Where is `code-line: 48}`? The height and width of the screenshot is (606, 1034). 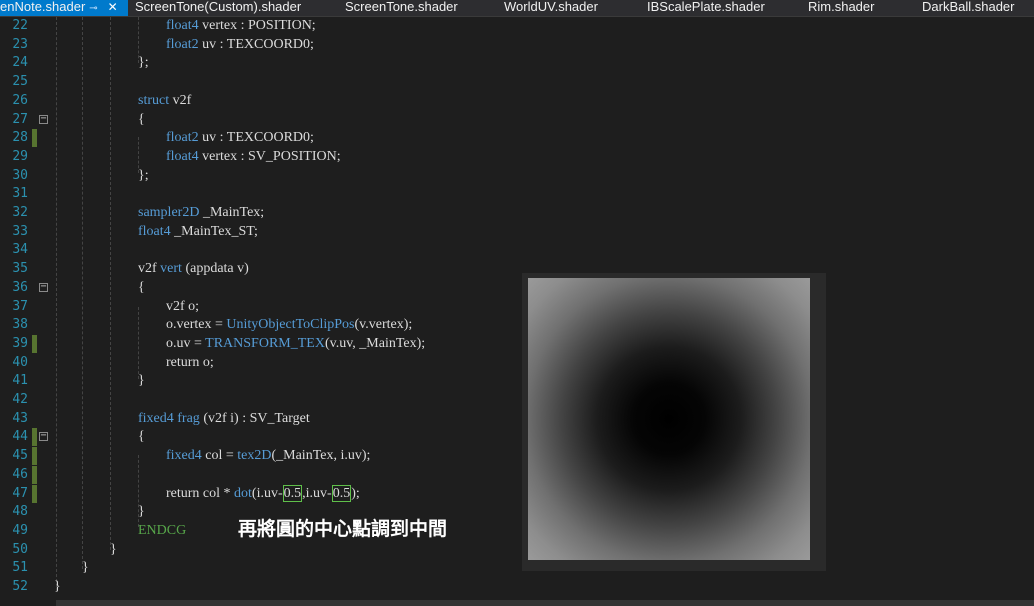 code-line: 48} is located at coordinates (517, 512).